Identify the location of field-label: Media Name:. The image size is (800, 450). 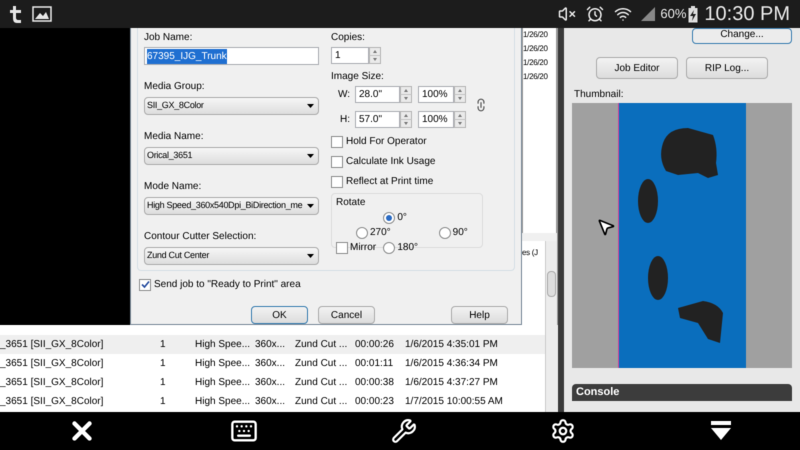
(174, 137).